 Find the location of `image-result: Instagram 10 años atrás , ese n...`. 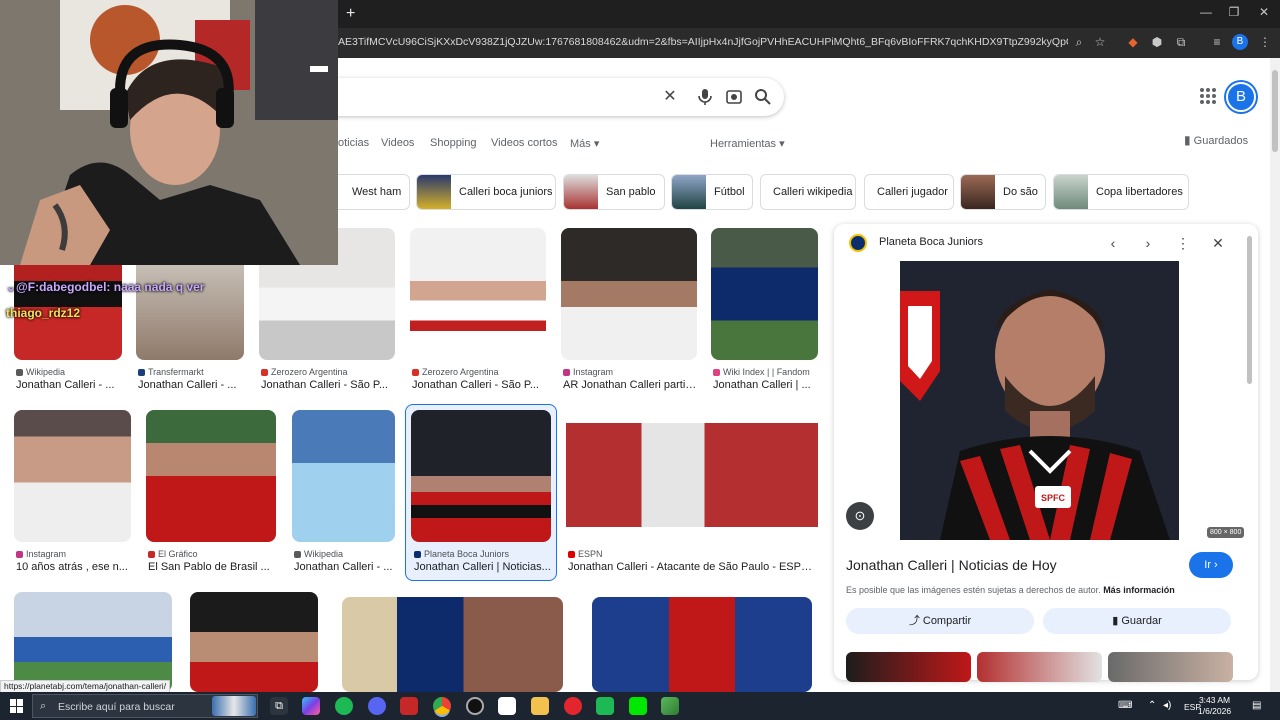

image-result: Instagram 10 años atrás , ese n... is located at coordinates (72, 492).